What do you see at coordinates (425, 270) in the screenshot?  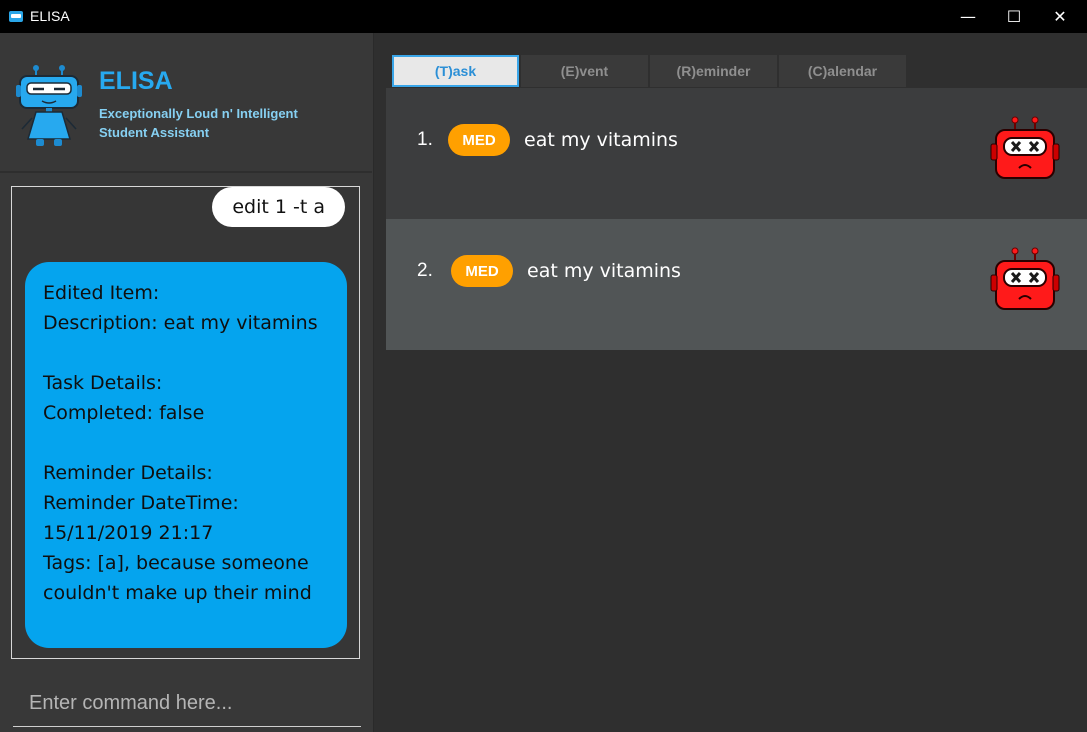 I see `task-index: 2.` at bounding box center [425, 270].